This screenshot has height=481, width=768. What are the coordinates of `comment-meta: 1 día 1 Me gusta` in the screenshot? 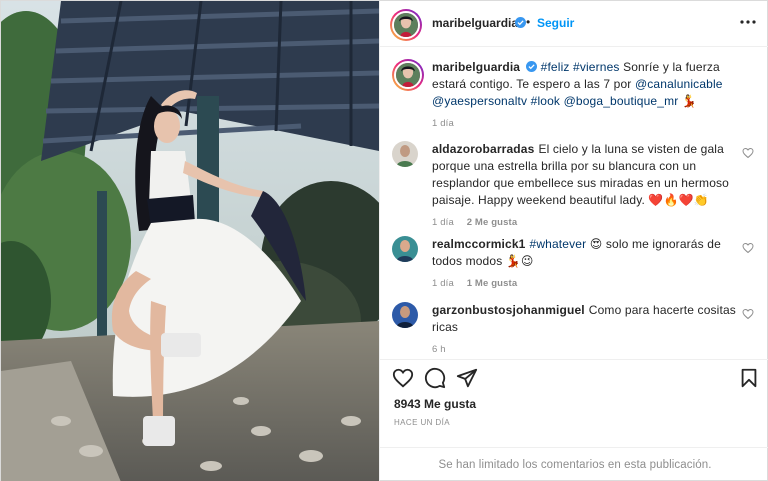 It's located at (588, 283).